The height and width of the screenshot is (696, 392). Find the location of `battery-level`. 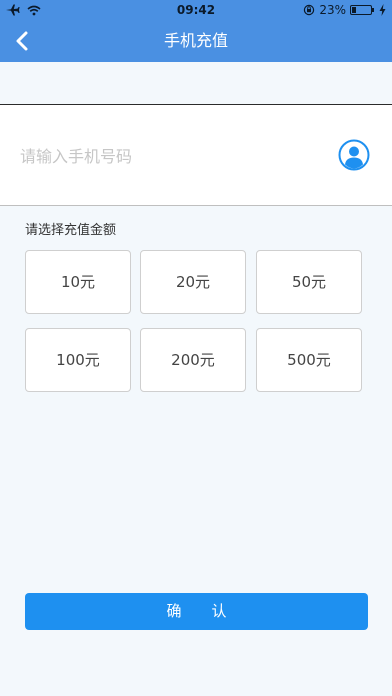

battery-level is located at coordinates (354, 10).